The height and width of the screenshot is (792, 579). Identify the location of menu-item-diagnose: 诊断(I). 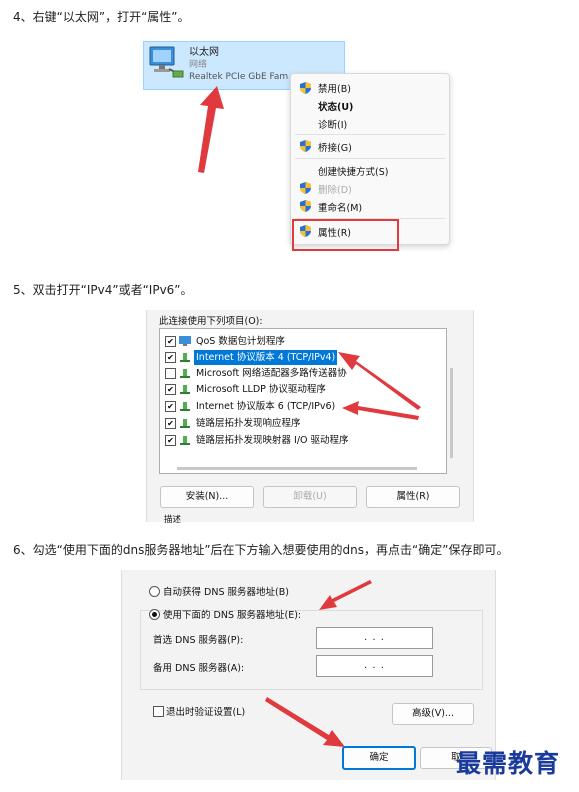
(332, 124).